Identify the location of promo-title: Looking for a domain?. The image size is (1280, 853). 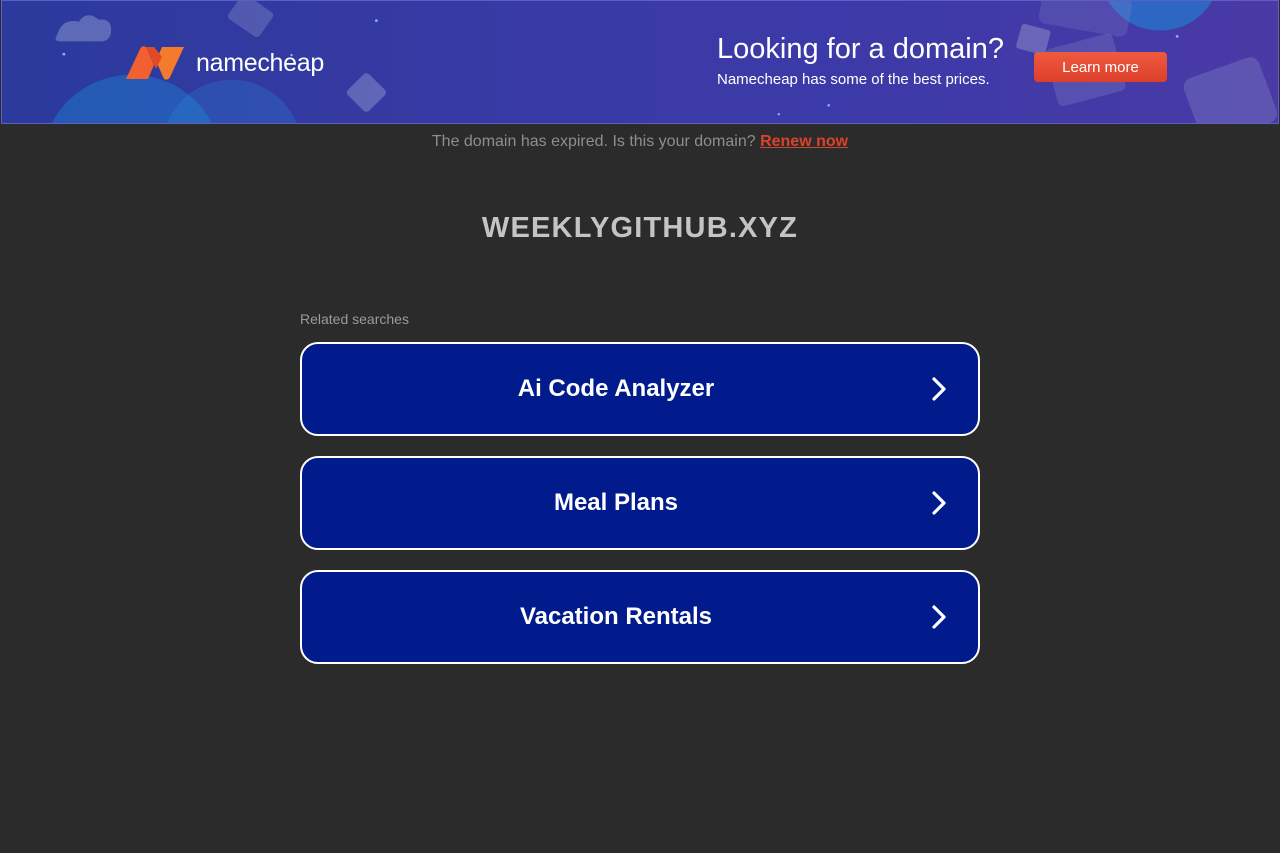
(860, 49).